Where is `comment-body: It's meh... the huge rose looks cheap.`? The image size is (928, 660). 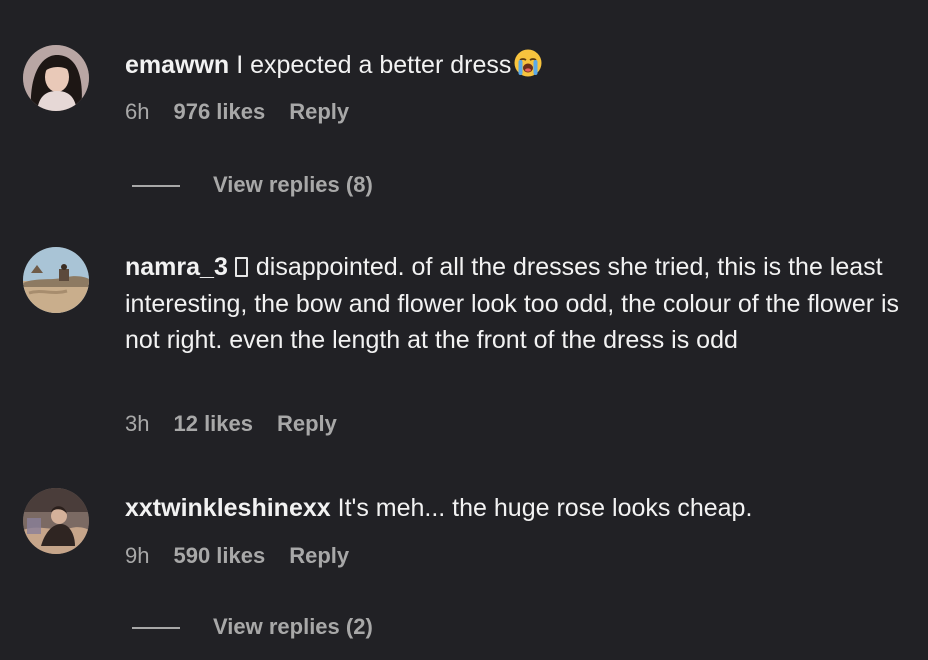
comment-body: It's meh... the huge rose looks cheap. is located at coordinates (545, 508).